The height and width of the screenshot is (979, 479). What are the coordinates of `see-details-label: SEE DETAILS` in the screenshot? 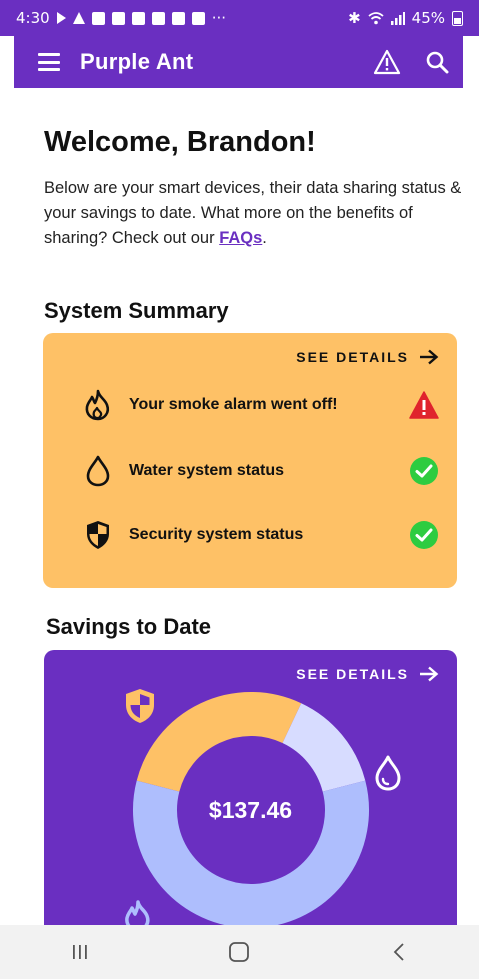 It's located at (352, 357).